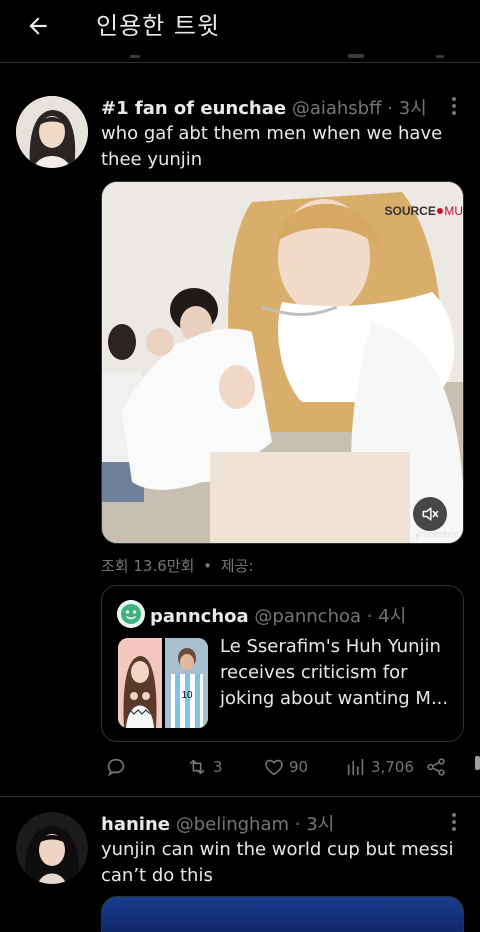 The height and width of the screenshot is (932, 480). I want to click on retweet-count: 3, so click(218, 767).